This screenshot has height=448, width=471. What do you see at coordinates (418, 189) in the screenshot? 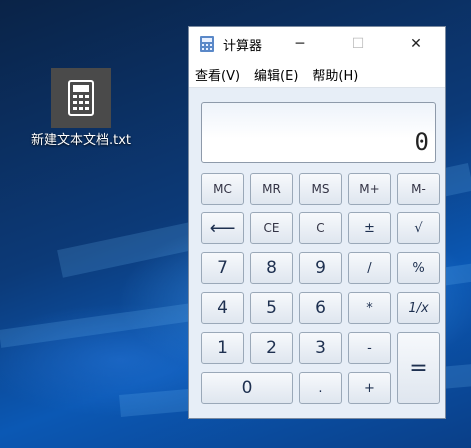
I see `m-minus-button: M-` at bounding box center [418, 189].